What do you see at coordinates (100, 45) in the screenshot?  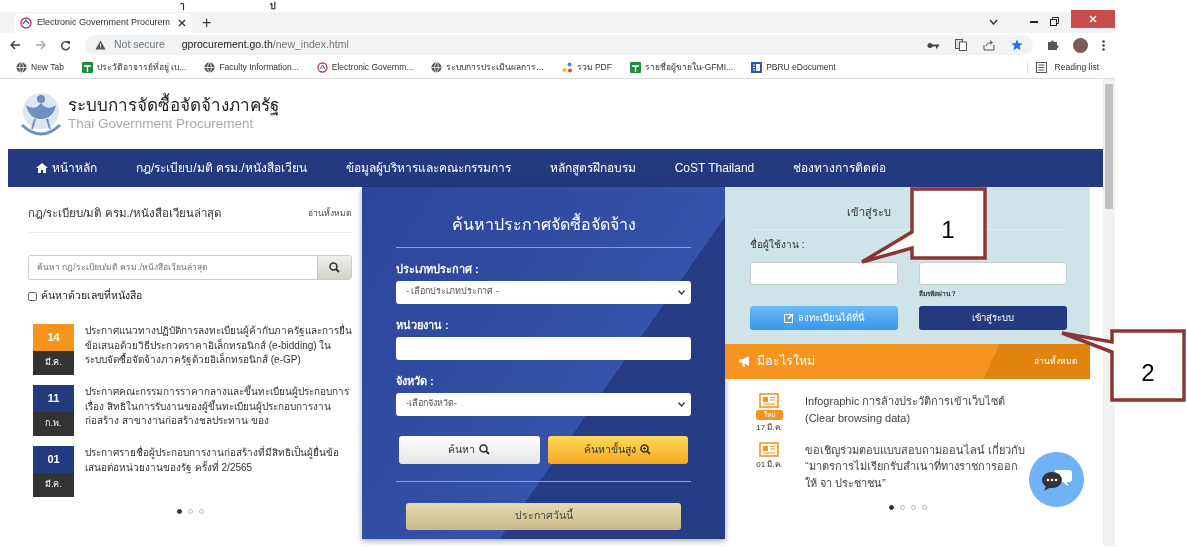 I see `warning-icon` at bounding box center [100, 45].